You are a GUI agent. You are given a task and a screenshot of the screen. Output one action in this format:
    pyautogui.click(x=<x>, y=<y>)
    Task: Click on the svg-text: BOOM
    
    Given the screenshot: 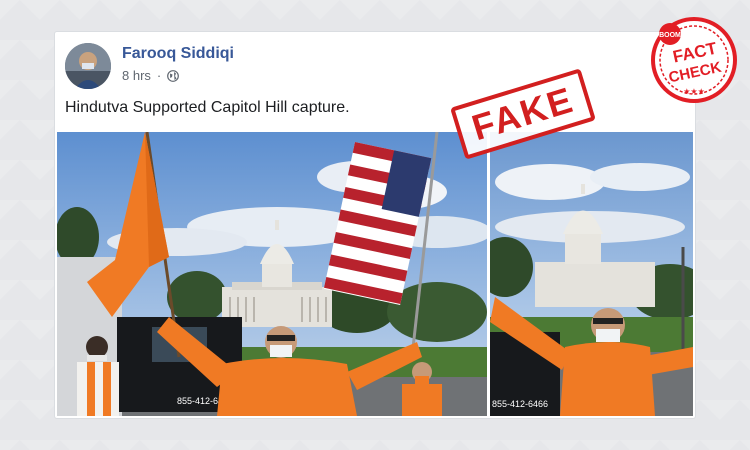 What is the action you would take?
    pyautogui.click(x=670, y=35)
    